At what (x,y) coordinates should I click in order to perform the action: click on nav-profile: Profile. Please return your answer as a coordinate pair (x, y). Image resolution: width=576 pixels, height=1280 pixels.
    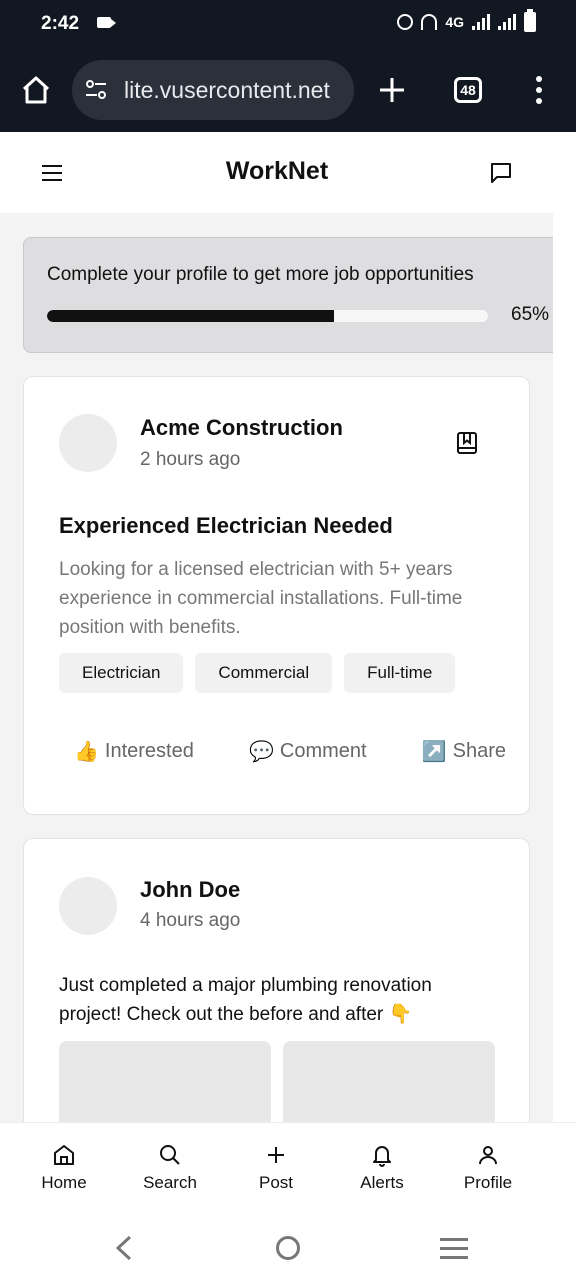
    Looking at the image, I should click on (488, 1168).